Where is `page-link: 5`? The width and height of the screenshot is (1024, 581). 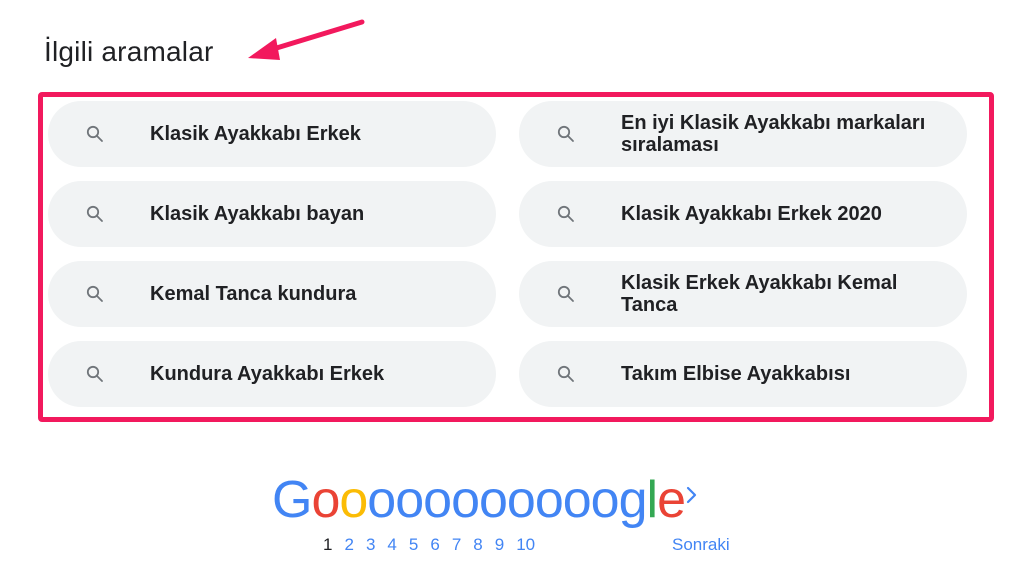
page-link: 5 is located at coordinates (413, 545).